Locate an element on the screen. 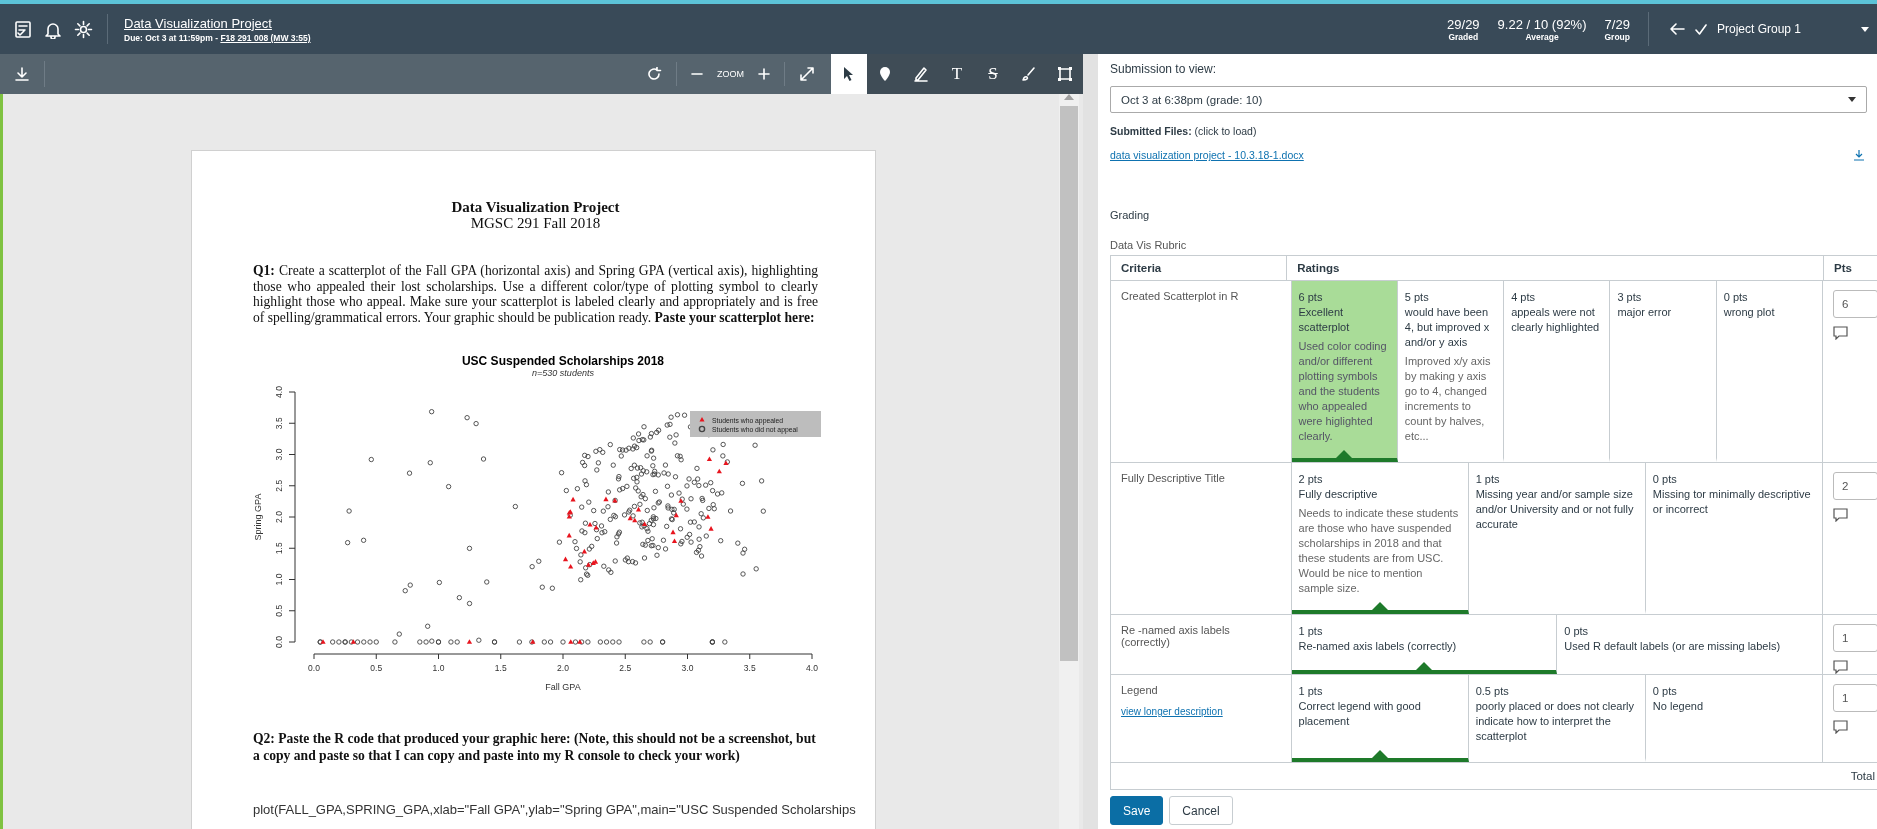 This screenshot has width=1877, height=829. rating-cell: 1 pts Re-named axis labels (correctly) is located at coordinates (1424, 644).